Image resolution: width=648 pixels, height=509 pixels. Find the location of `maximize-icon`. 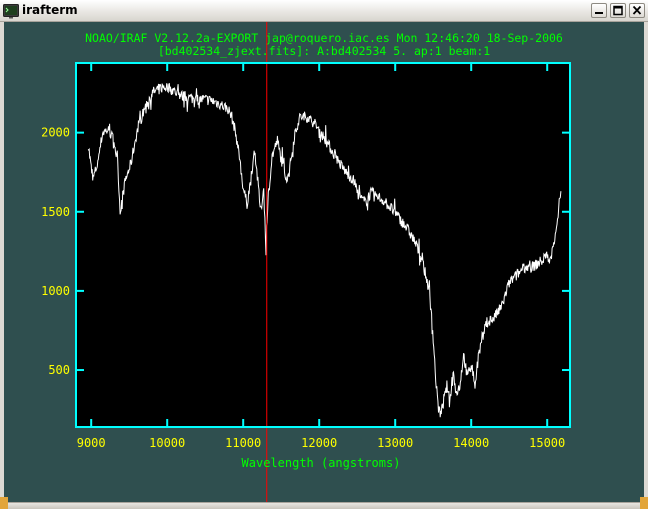

maximize-icon is located at coordinates (618, 10).